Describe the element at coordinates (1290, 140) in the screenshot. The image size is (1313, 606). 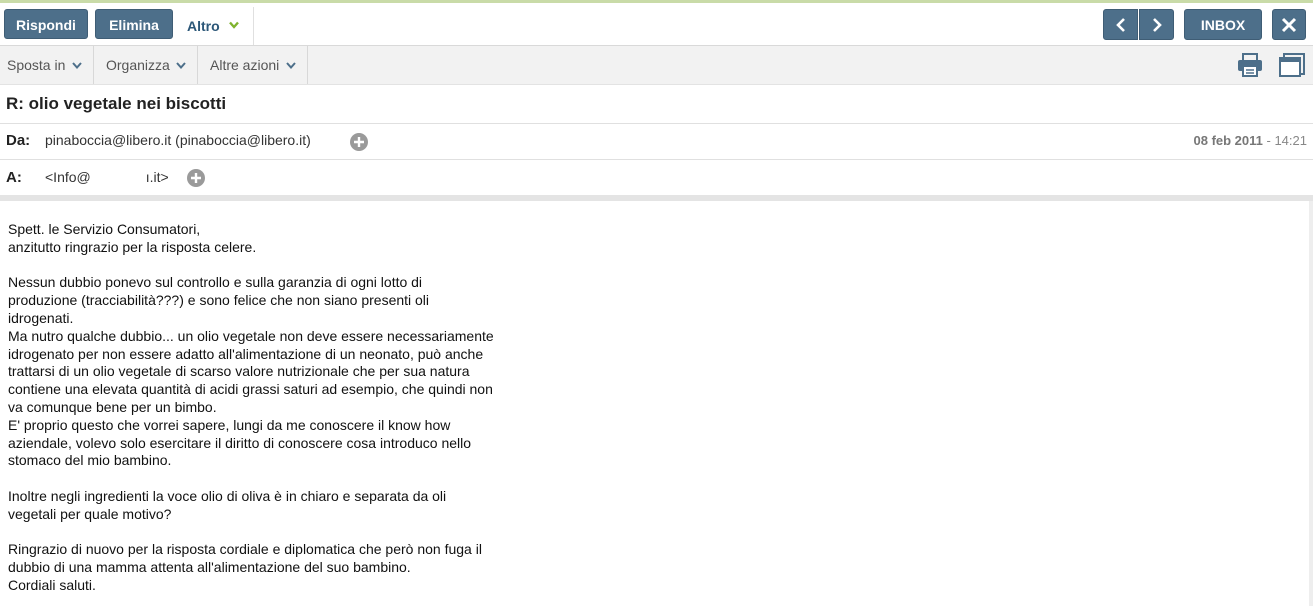
I see `time-value: 14:21` at that location.